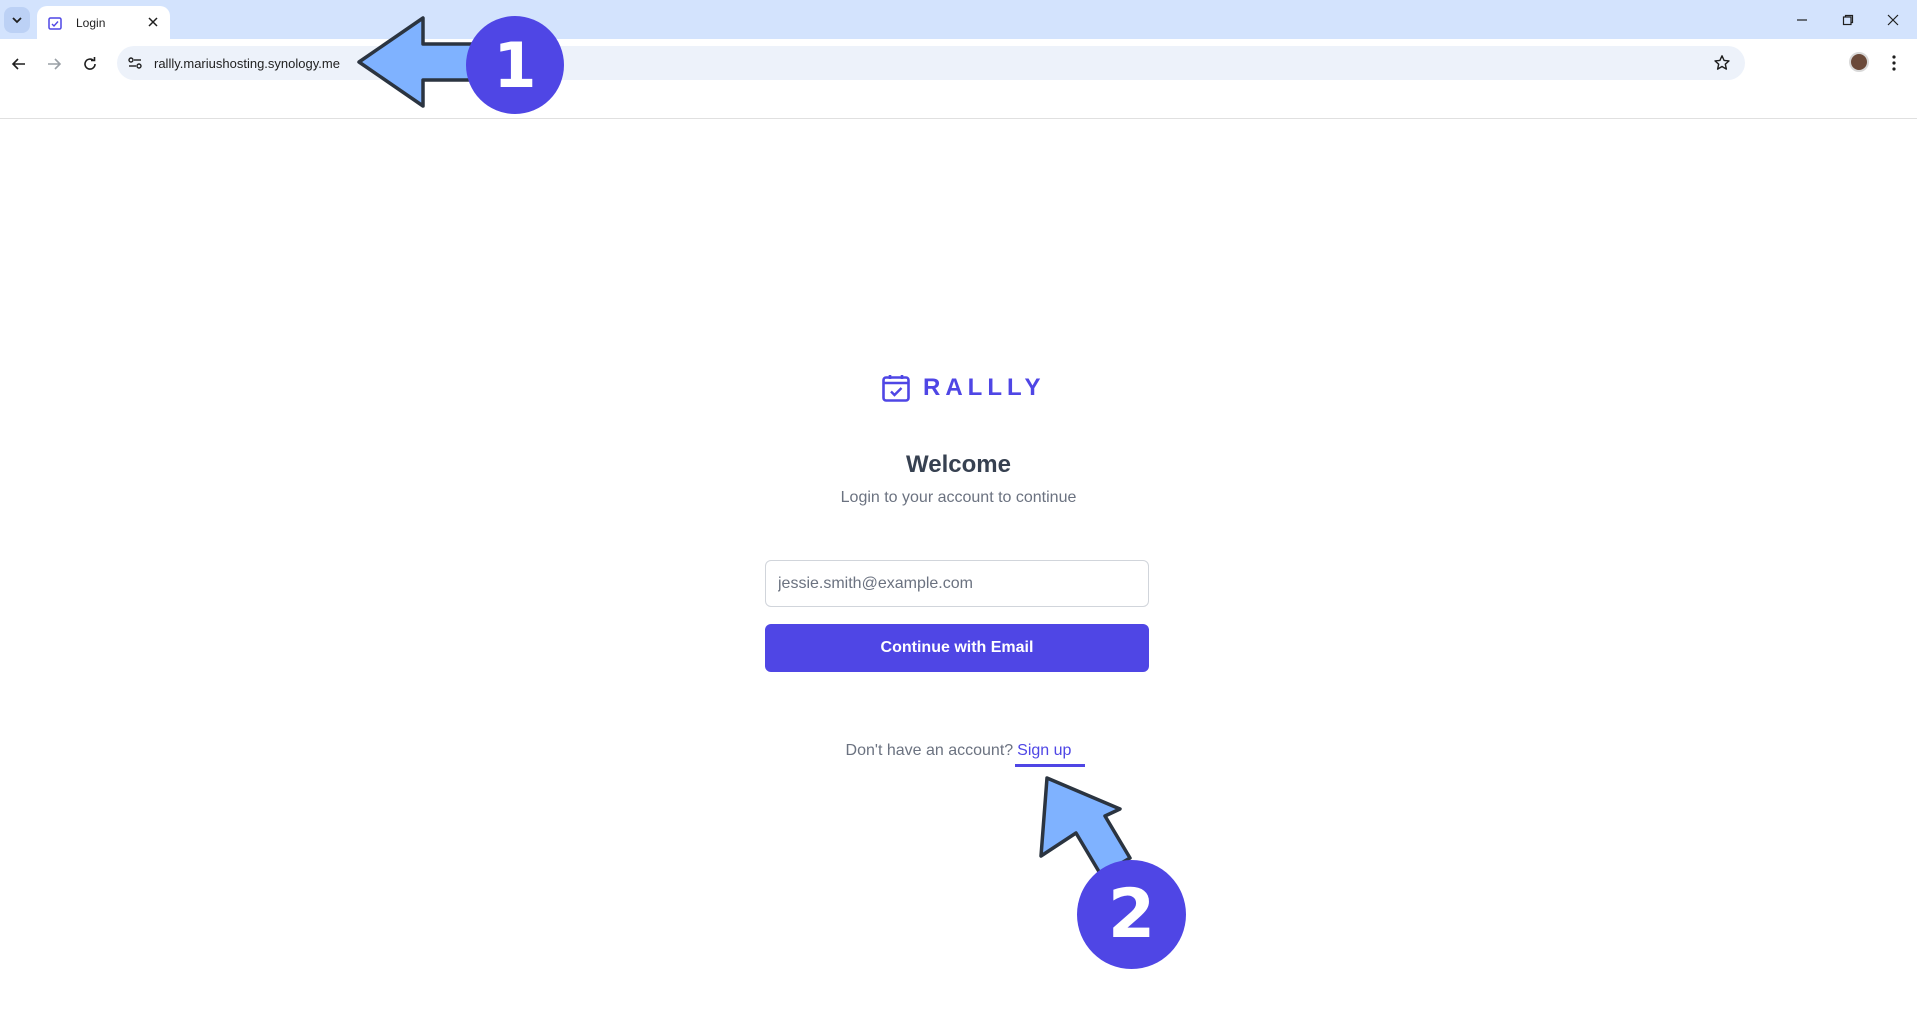  Describe the element at coordinates (515, 65) in the screenshot. I see `step-badge-1: 1` at that location.